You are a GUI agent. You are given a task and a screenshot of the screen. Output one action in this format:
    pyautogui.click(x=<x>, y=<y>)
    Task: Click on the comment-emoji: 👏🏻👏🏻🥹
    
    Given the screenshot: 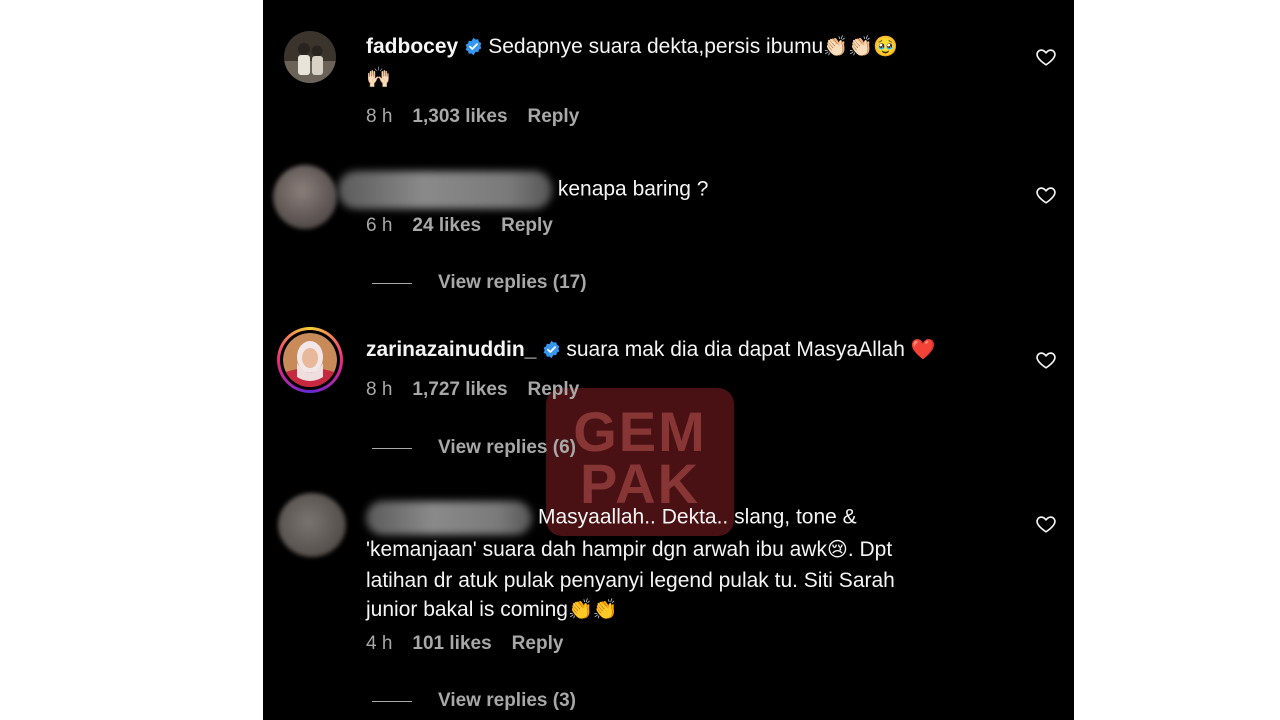 What is the action you would take?
    pyautogui.click(x=860, y=47)
    